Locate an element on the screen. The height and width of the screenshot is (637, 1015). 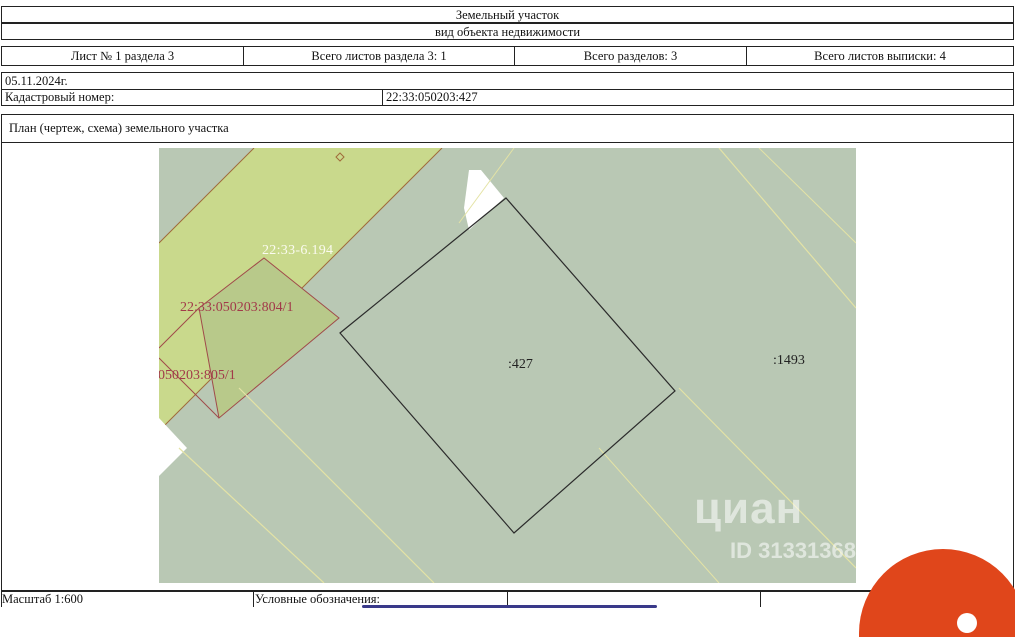
label-parcel-1493: :1493 is located at coordinates (789, 360).